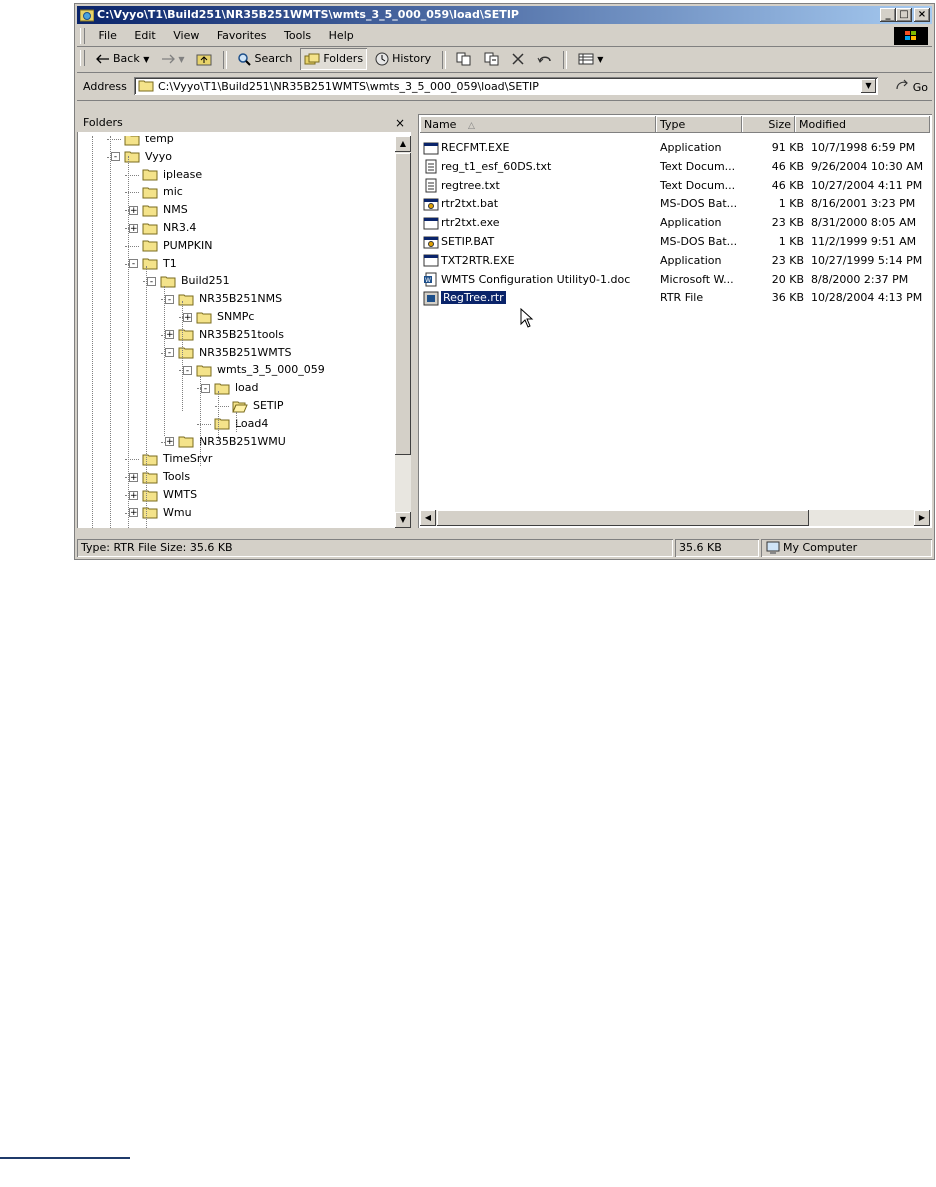 This screenshot has width=936, height=1187. Describe the element at coordinates (162, 228) in the screenshot. I see `tree-item: + NR3.4` at that location.